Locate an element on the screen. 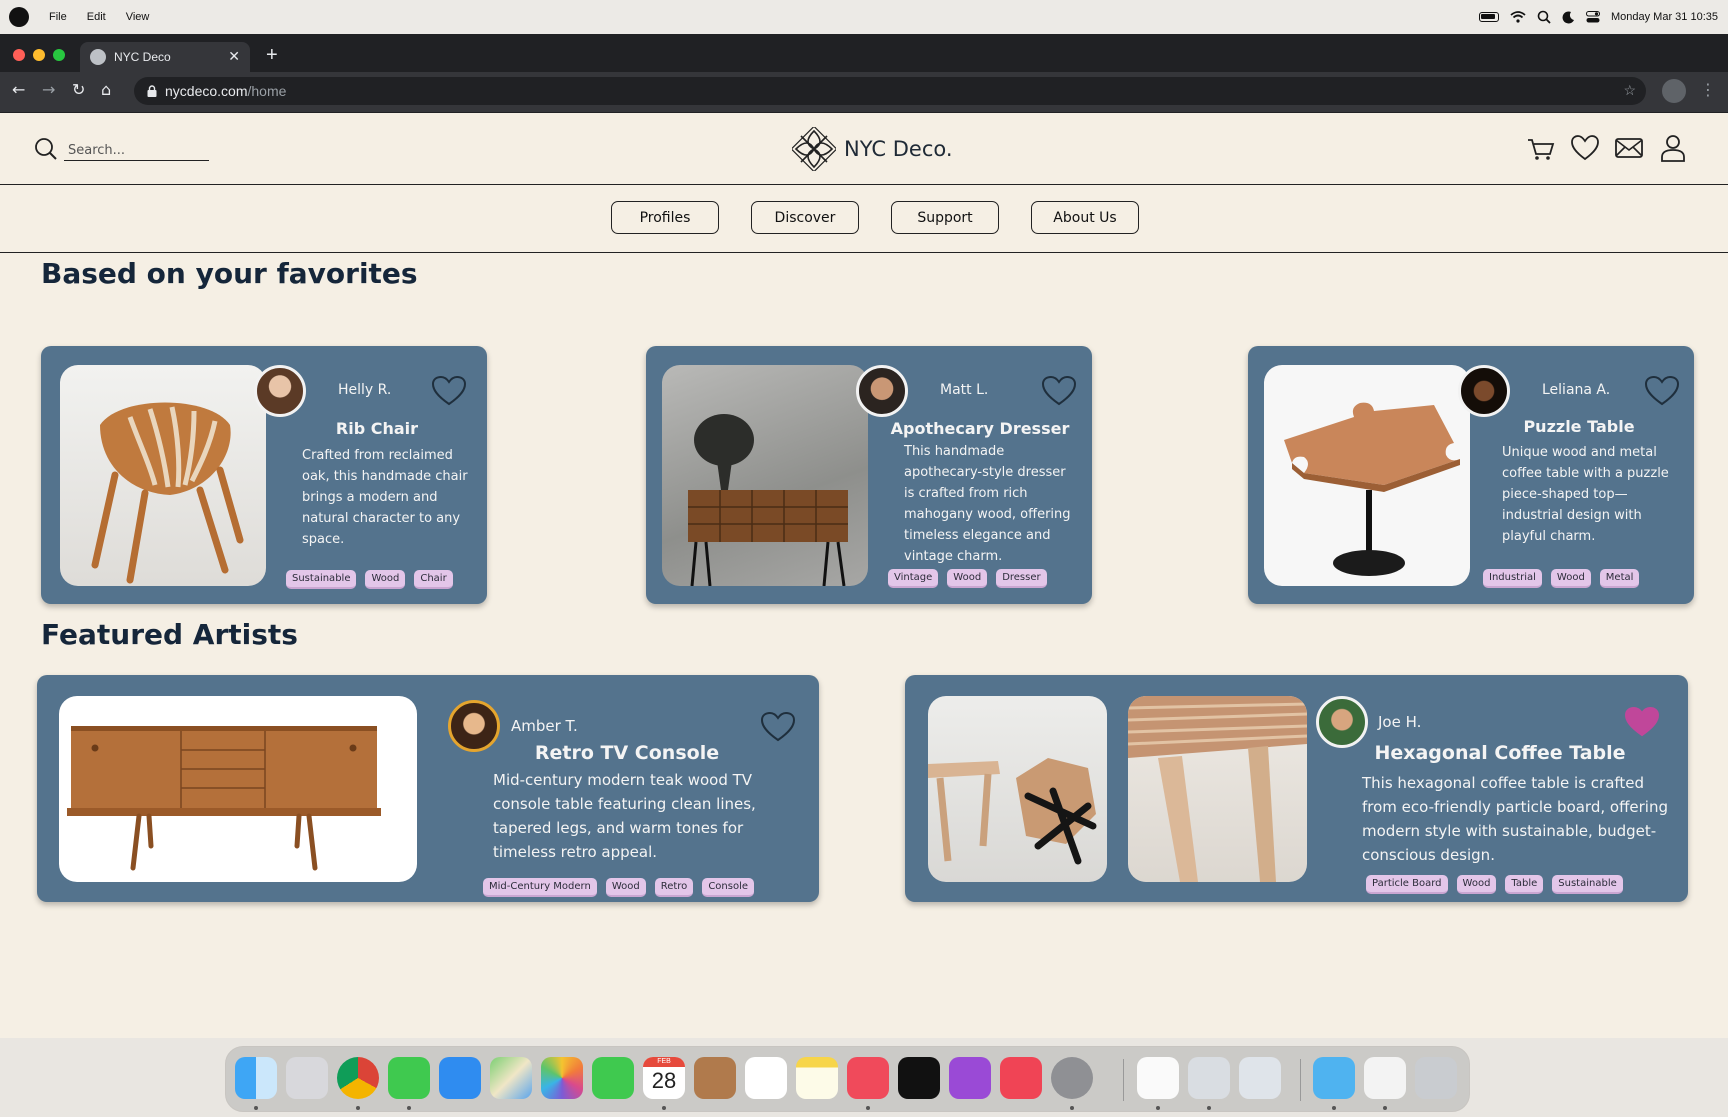 The height and width of the screenshot is (1117, 1728). artist-name: Amber T. is located at coordinates (544, 726).